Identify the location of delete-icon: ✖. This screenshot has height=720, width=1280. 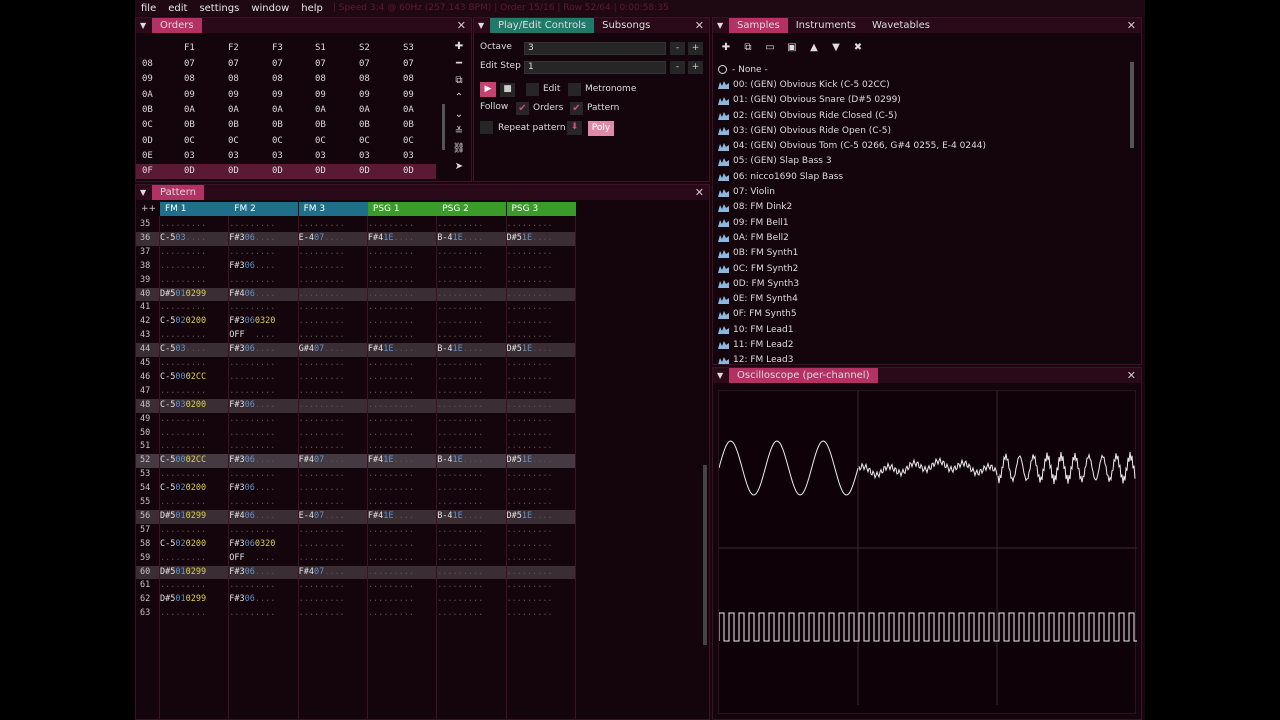
(858, 48).